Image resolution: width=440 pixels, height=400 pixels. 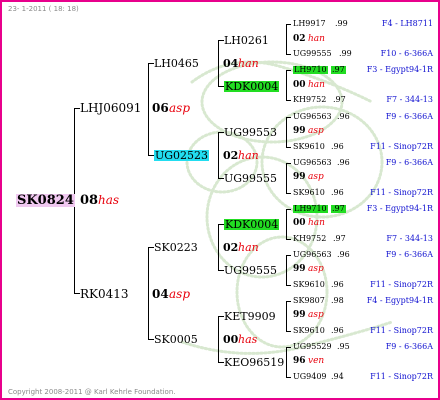 I want to click on gen2-id: LH0465, so click(x=176, y=63).